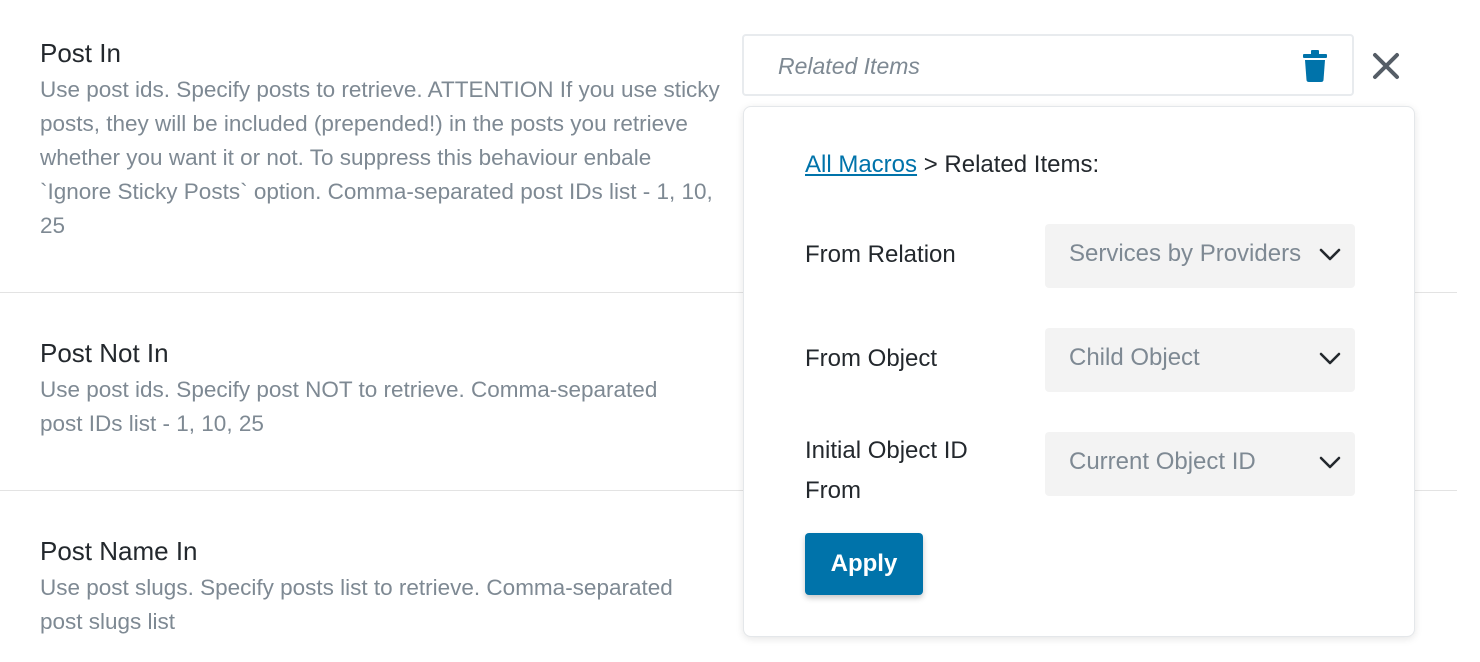 The image size is (1480, 662). What do you see at coordinates (1134, 357) in the screenshot?
I see `select-value: Child Object` at bounding box center [1134, 357].